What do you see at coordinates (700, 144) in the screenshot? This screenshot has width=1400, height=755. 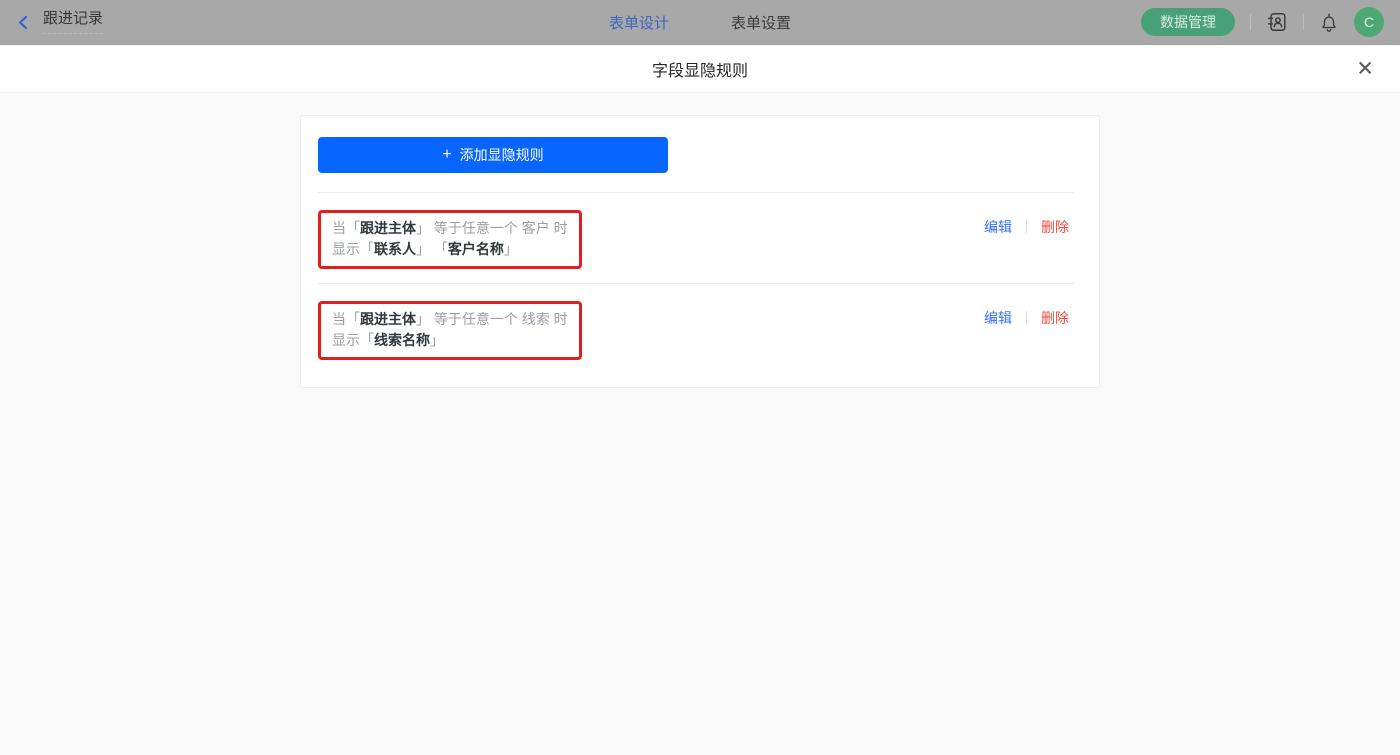 I see `add-rule-wrap: + 添加显隐规则` at bounding box center [700, 144].